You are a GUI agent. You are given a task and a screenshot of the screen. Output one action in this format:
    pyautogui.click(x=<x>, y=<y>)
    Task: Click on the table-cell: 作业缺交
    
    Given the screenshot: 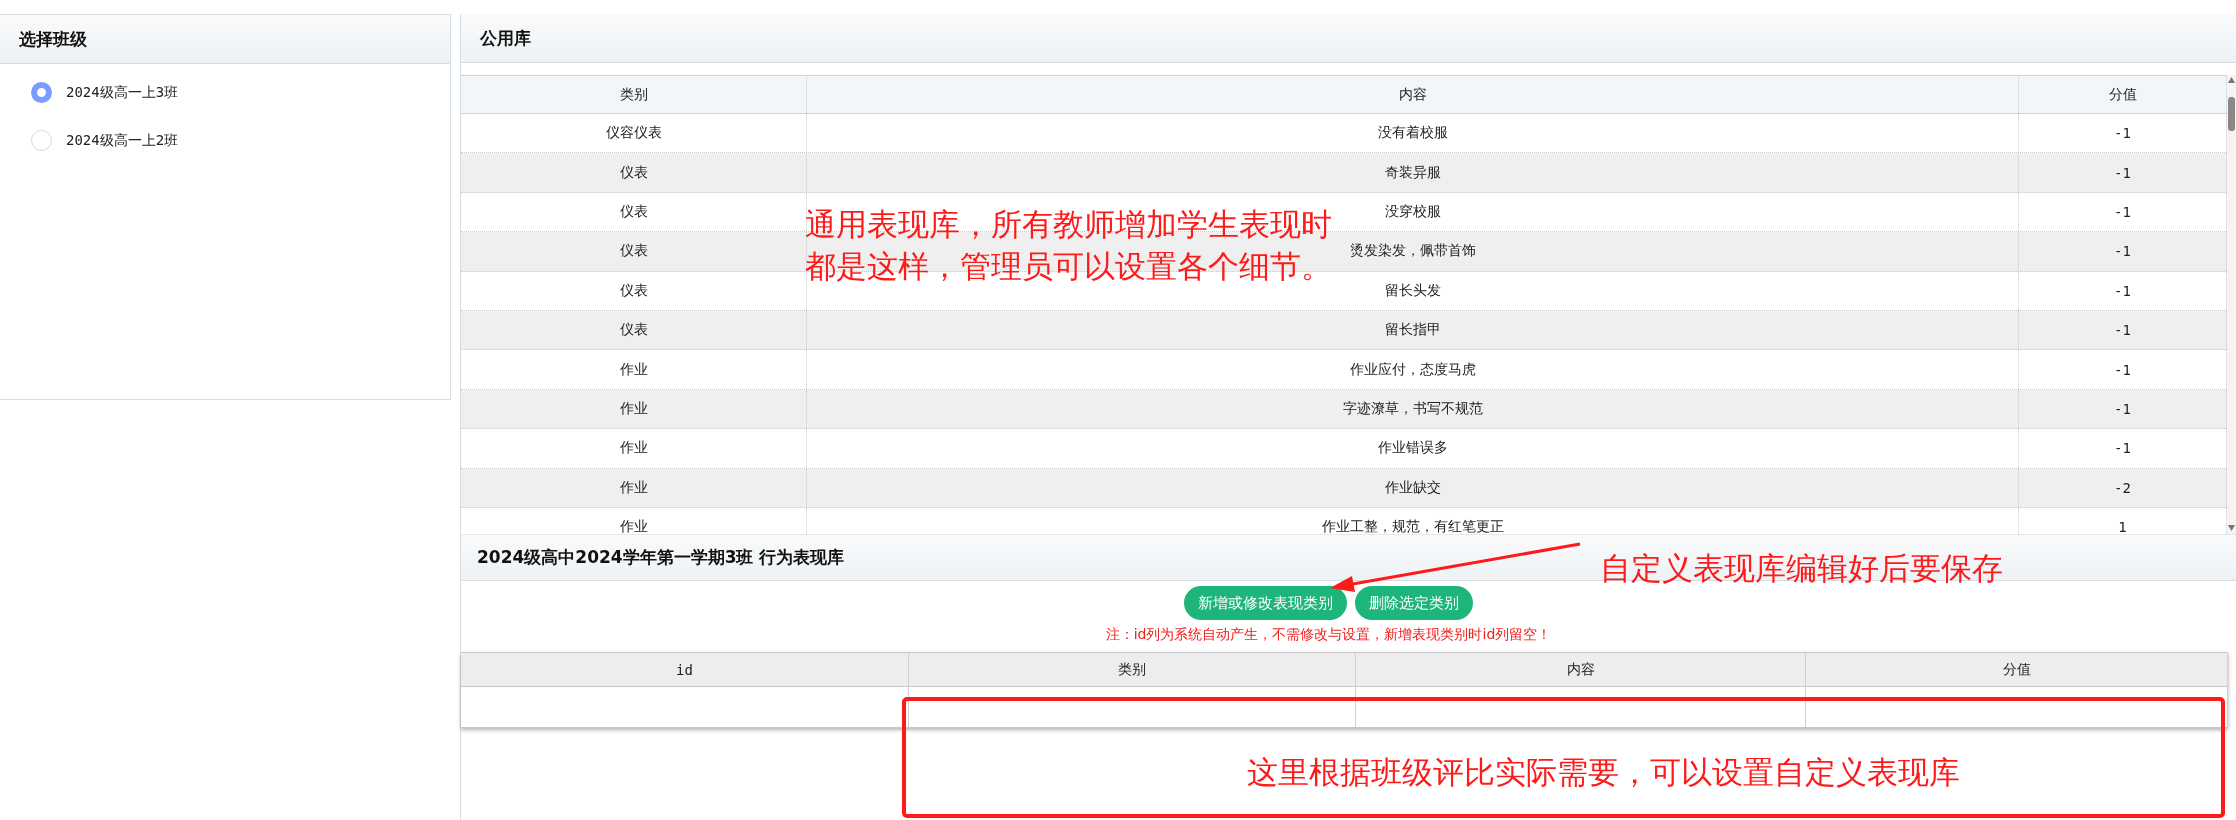 What is the action you would take?
    pyautogui.click(x=1413, y=487)
    